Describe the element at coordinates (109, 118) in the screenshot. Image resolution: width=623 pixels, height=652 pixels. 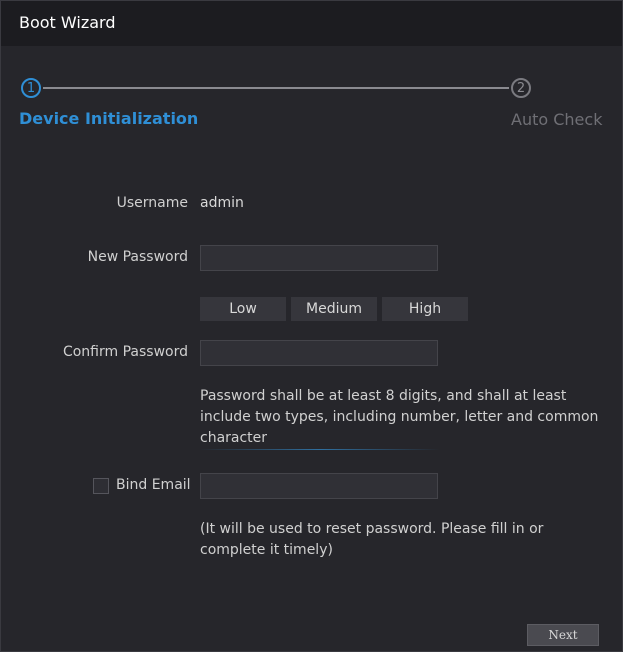
I see `step-1-label: Device Initialization` at that location.